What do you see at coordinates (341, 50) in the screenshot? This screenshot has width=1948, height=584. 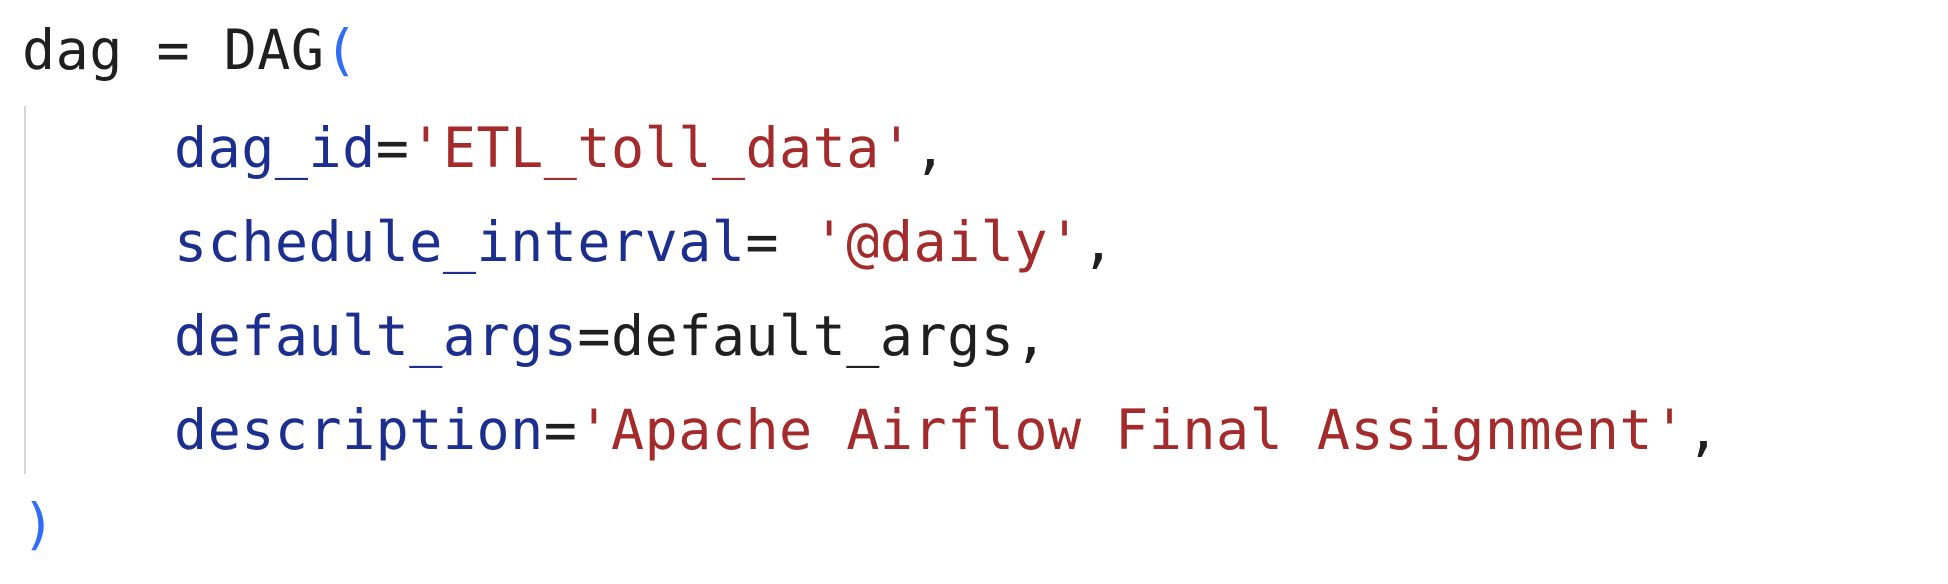 I see `open-parenthesis: (` at bounding box center [341, 50].